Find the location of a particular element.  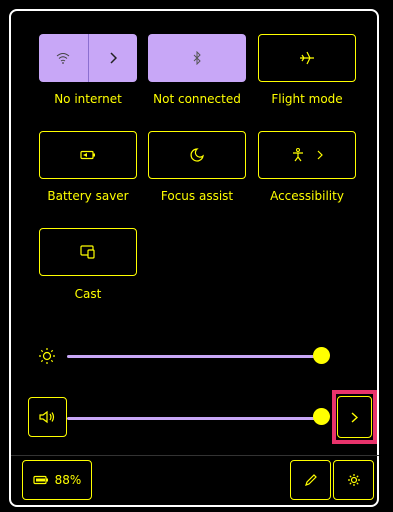

pencil-icon is located at coordinates (311, 480).